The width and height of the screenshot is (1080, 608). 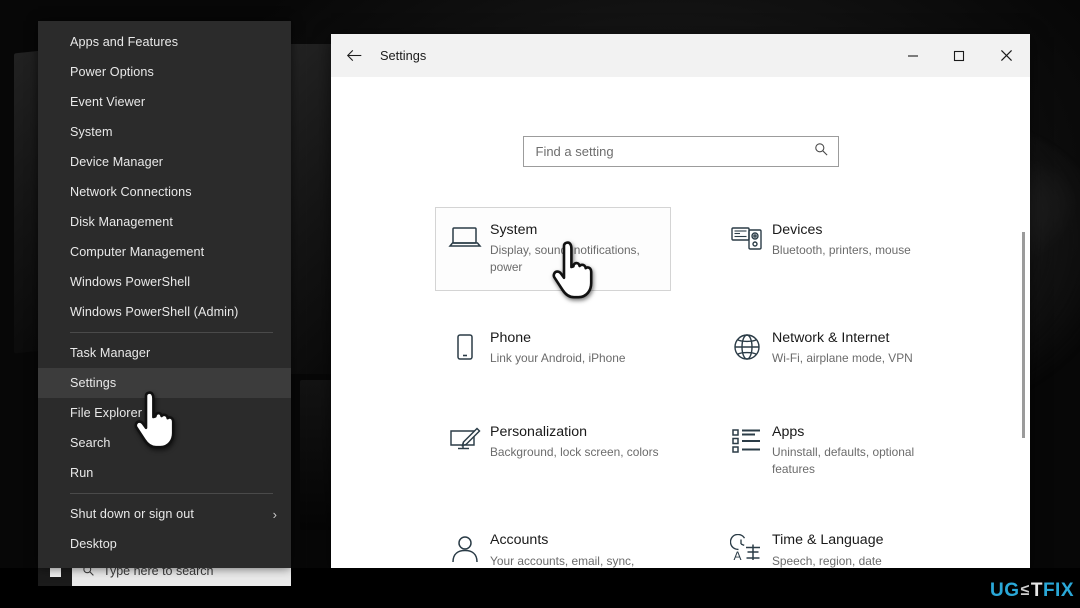 I want to click on close-button, so click(x=1006, y=55).